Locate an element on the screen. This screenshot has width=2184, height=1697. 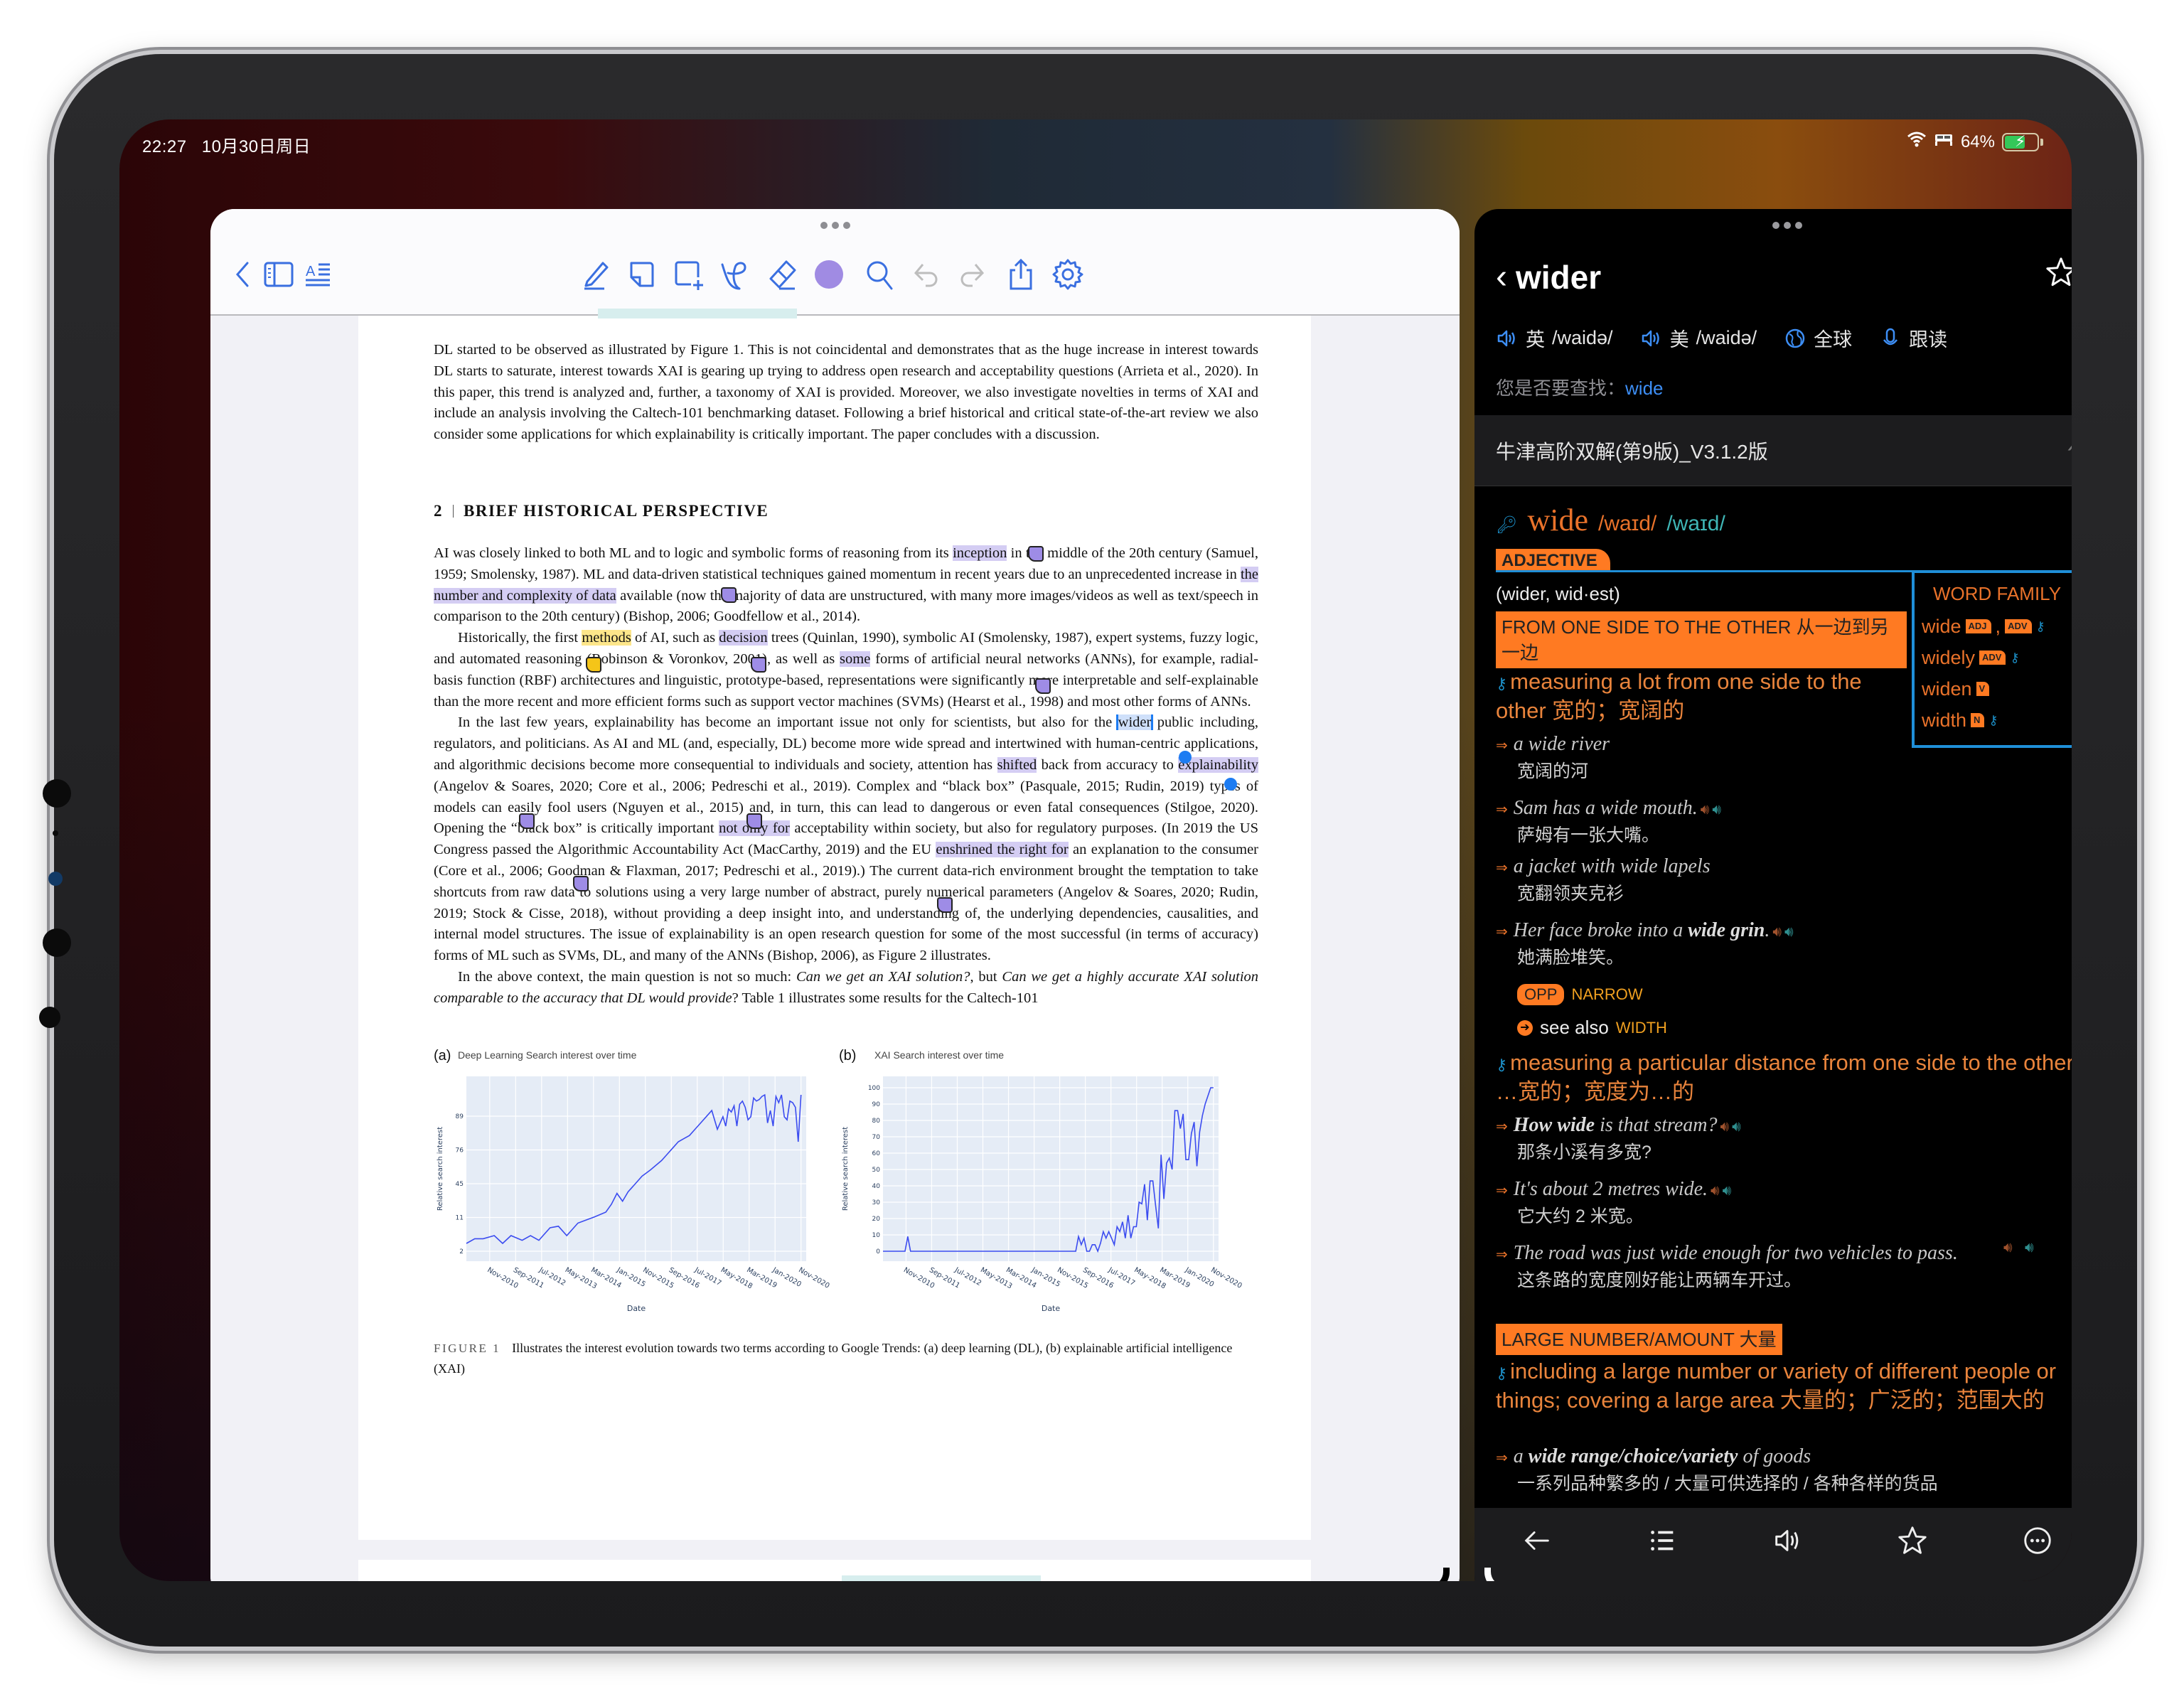
settings-button is located at coordinates (1067, 274).